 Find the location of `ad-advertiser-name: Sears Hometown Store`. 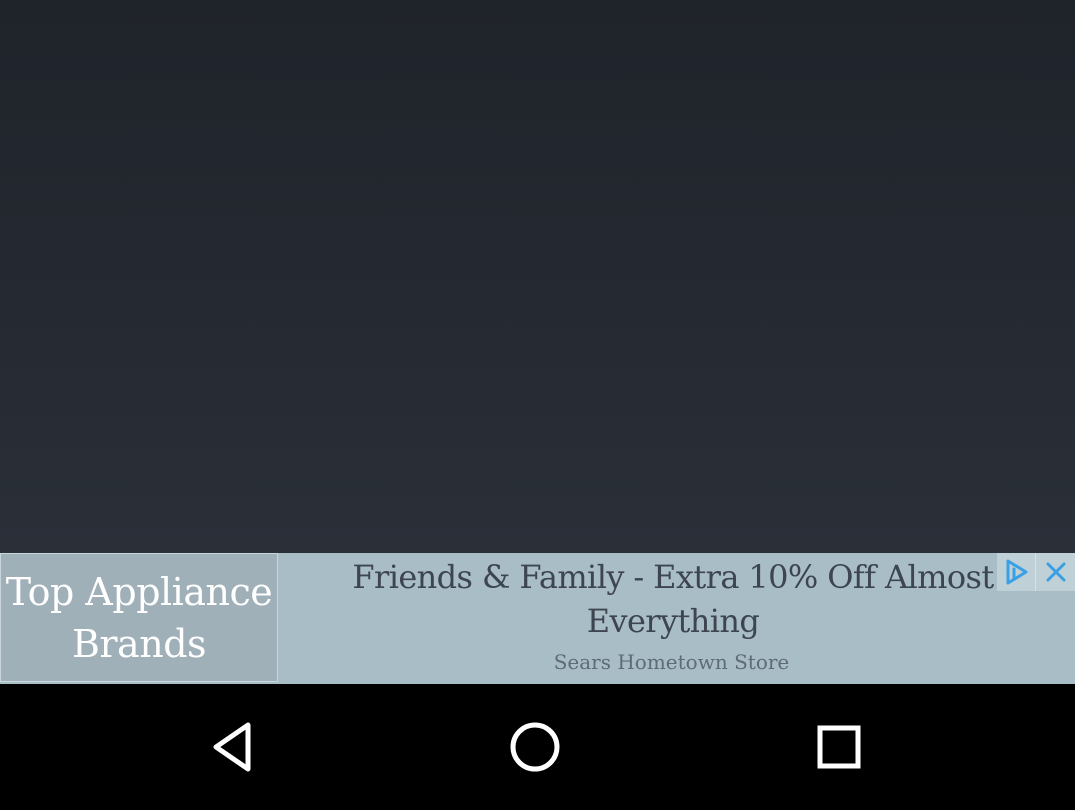

ad-advertiser-name: Sears Hometown Store is located at coordinates (671, 662).